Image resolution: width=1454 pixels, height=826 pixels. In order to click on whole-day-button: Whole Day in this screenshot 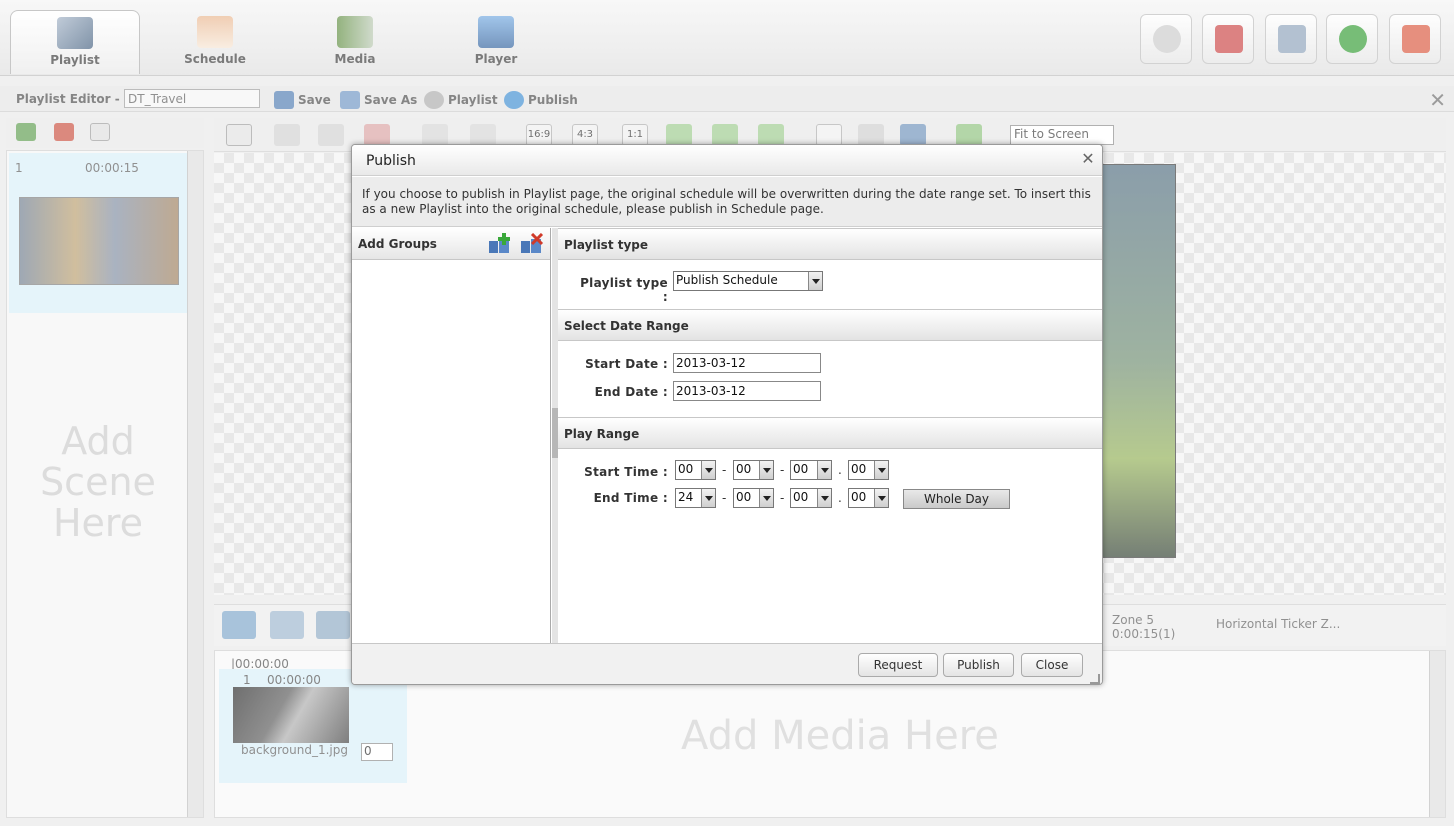, I will do `click(956, 499)`.